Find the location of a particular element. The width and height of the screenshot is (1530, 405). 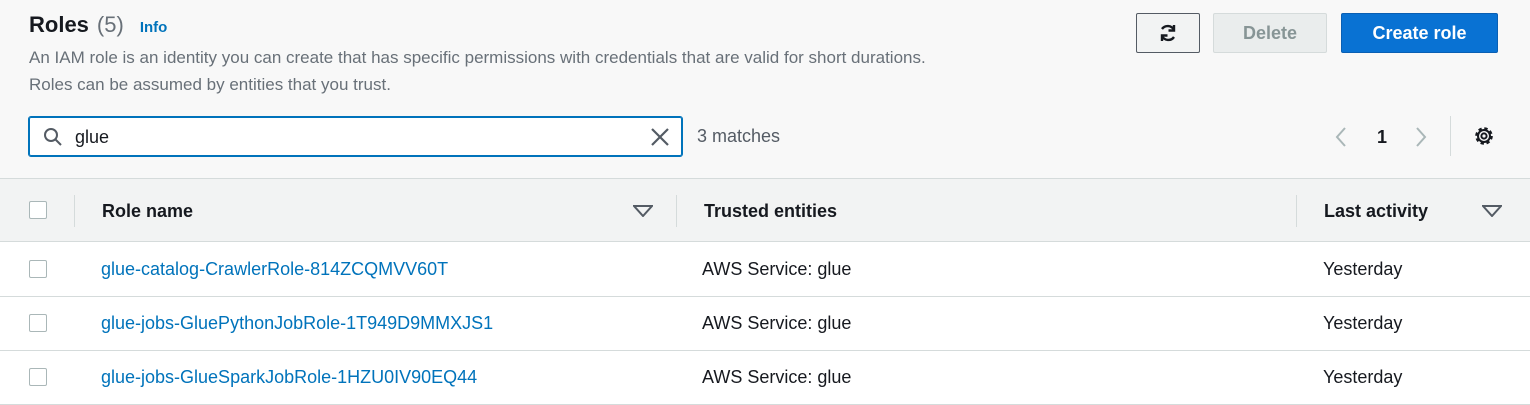

clear-icon is located at coordinates (660, 137).